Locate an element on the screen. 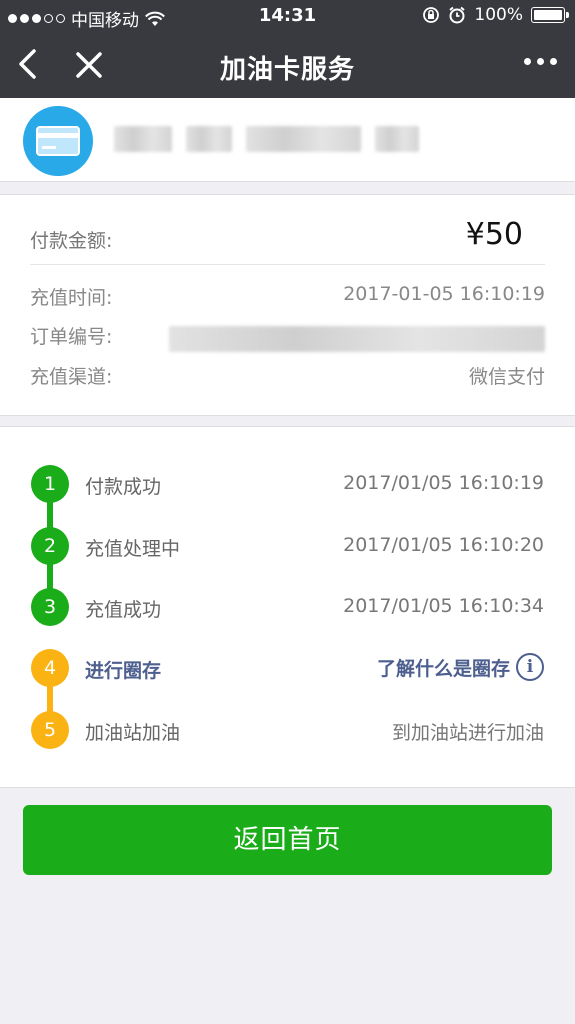 This screenshot has width=575, height=1024. step-time: 2017/01/05 16:10:19 is located at coordinates (443, 483).